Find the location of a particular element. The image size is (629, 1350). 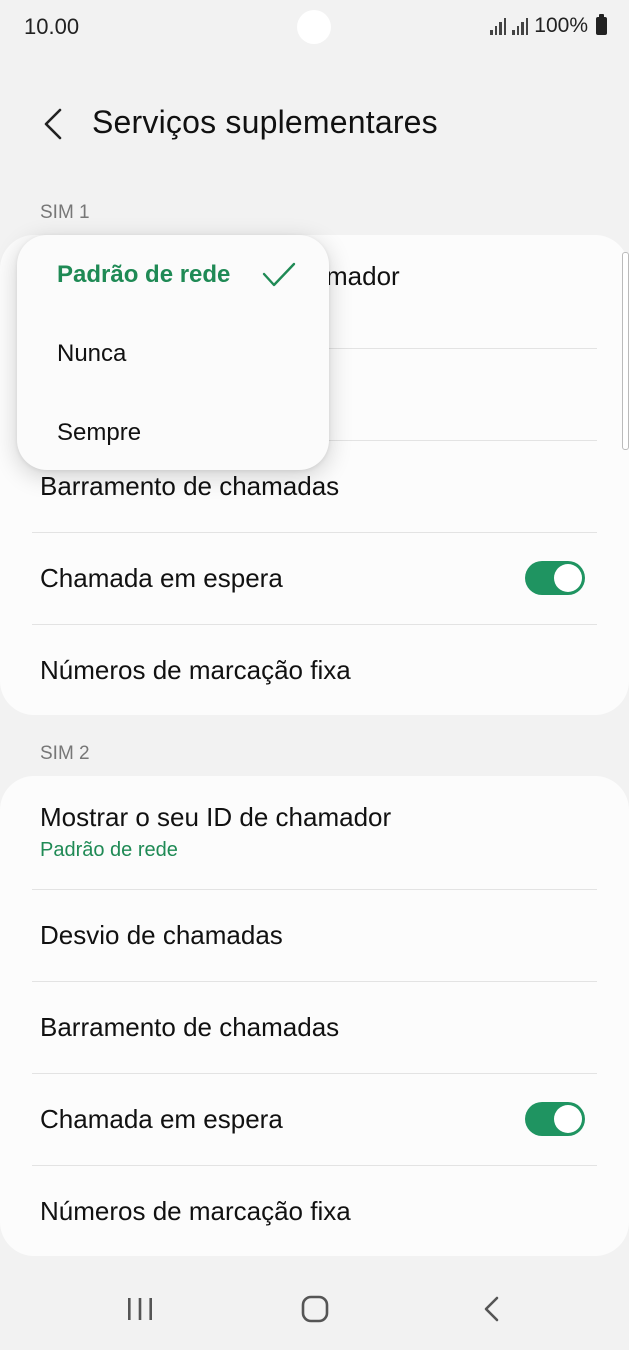

option-label: Nunca is located at coordinates (92, 353).